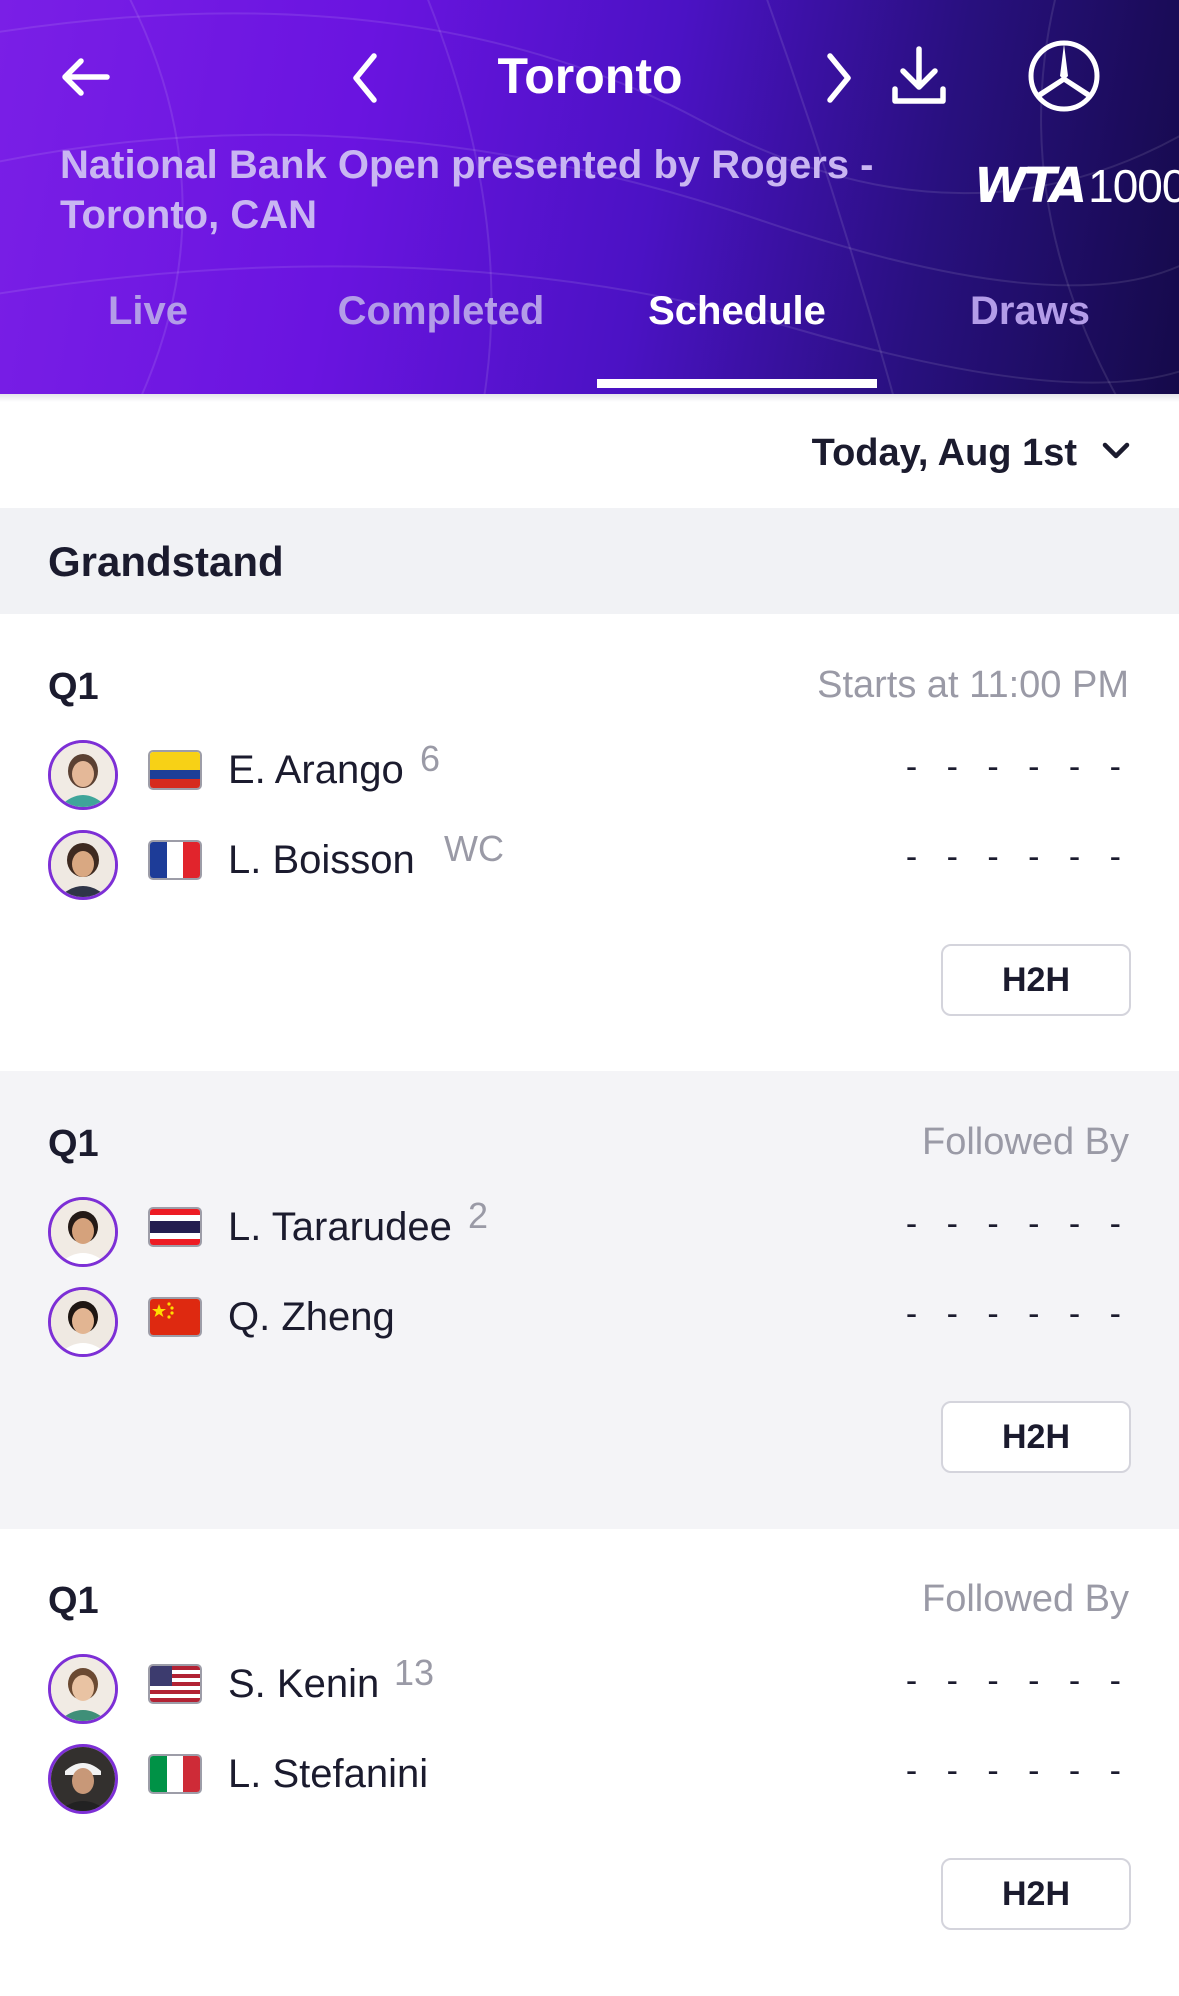 This screenshot has width=1179, height=1996. What do you see at coordinates (441, 311) in the screenshot?
I see `tab-completed: Completed` at bounding box center [441, 311].